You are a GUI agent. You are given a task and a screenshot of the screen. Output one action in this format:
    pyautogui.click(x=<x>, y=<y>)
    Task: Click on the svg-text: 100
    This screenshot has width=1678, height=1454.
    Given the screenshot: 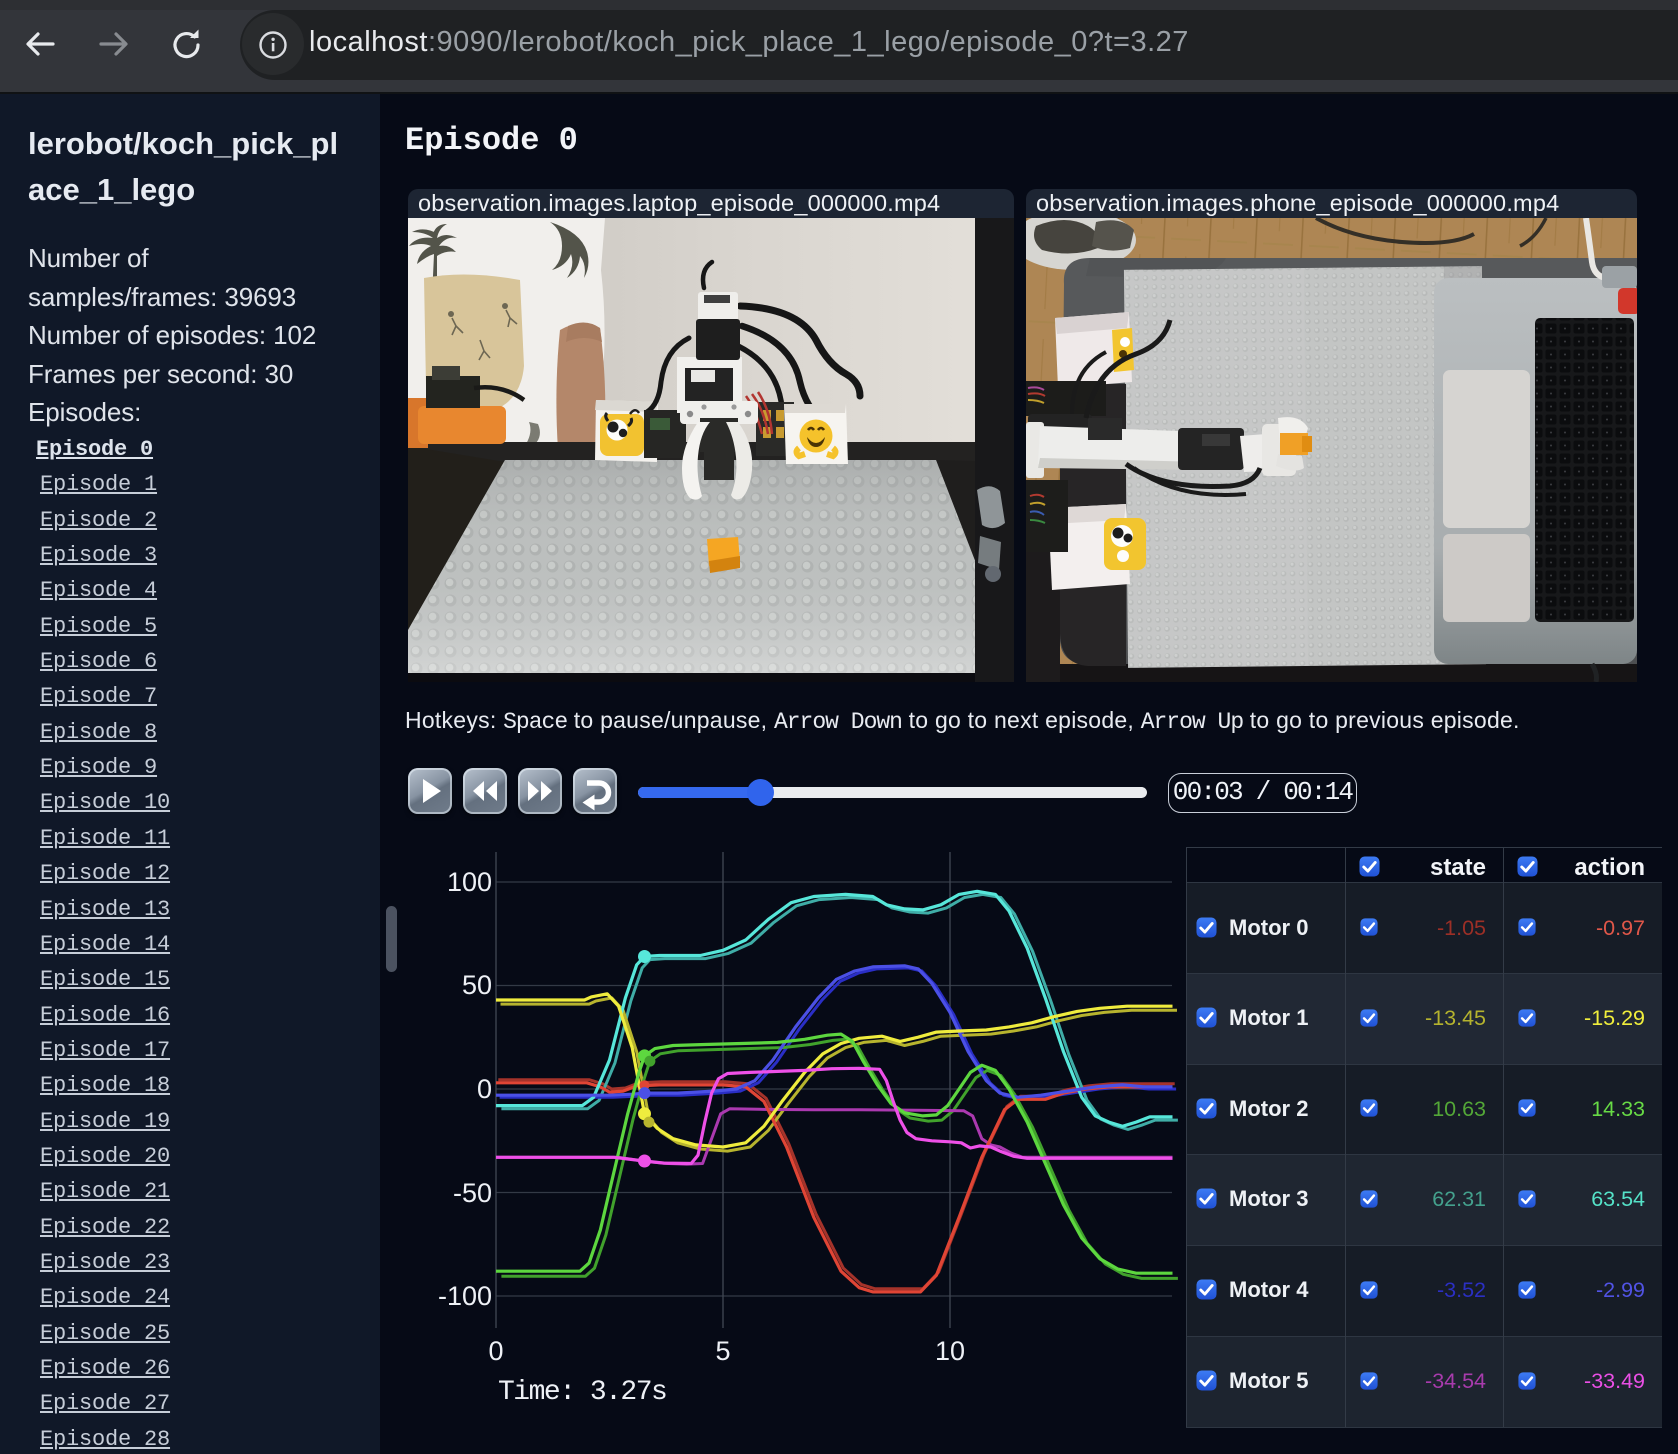 What is the action you would take?
    pyautogui.click(x=469, y=882)
    